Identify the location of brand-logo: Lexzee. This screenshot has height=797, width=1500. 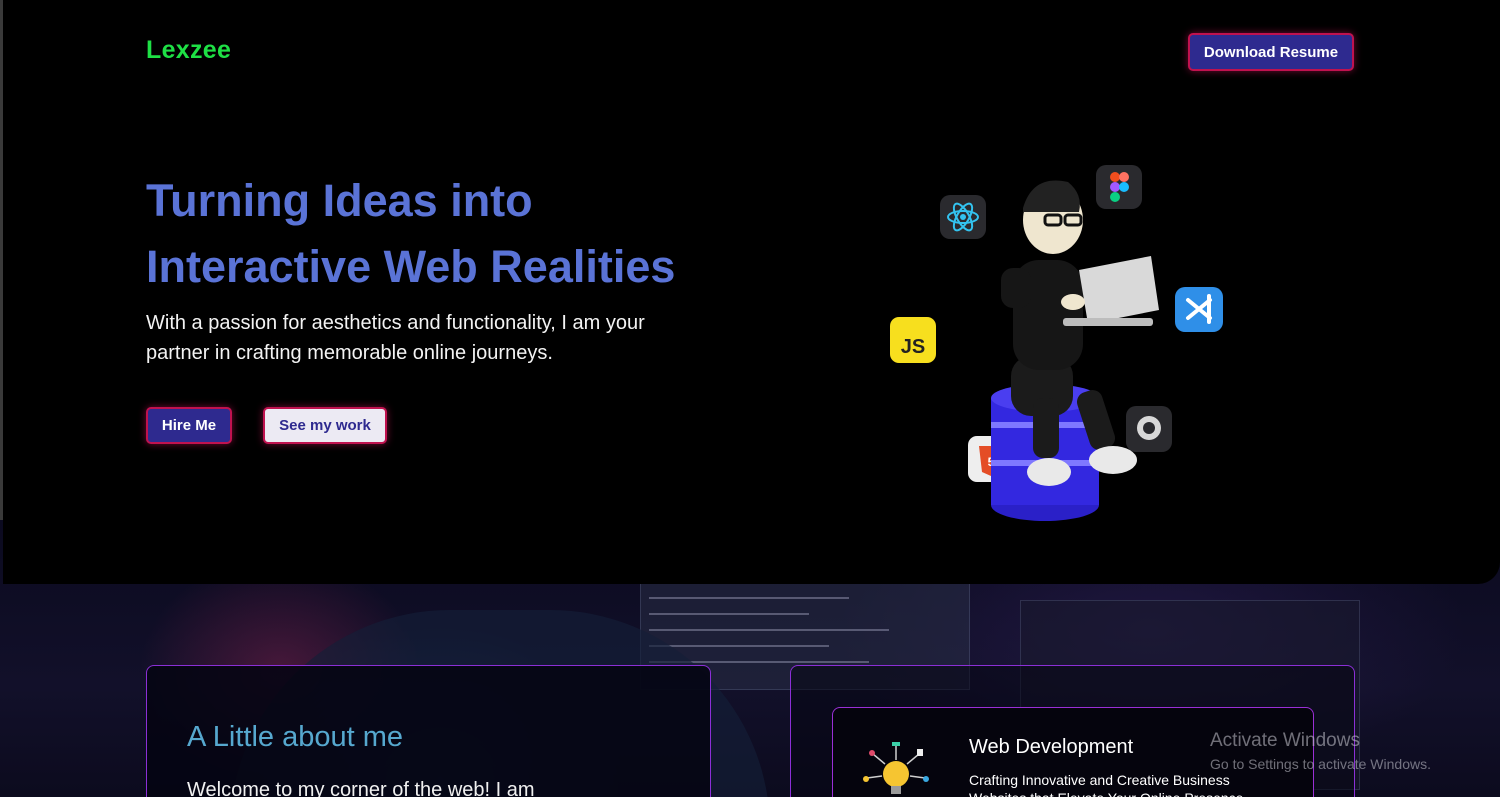
(188, 50).